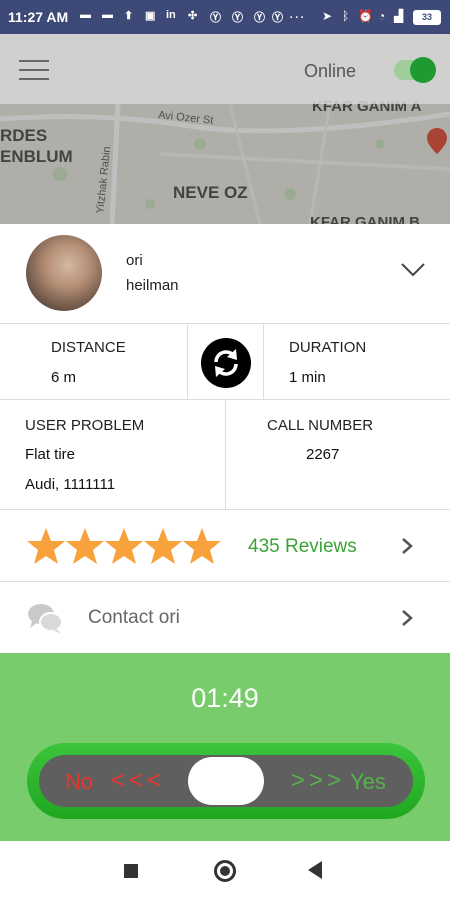 This screenshot has height=900, width=450. I want to click on user-problem-value: Flat tire, so click(50, 454).